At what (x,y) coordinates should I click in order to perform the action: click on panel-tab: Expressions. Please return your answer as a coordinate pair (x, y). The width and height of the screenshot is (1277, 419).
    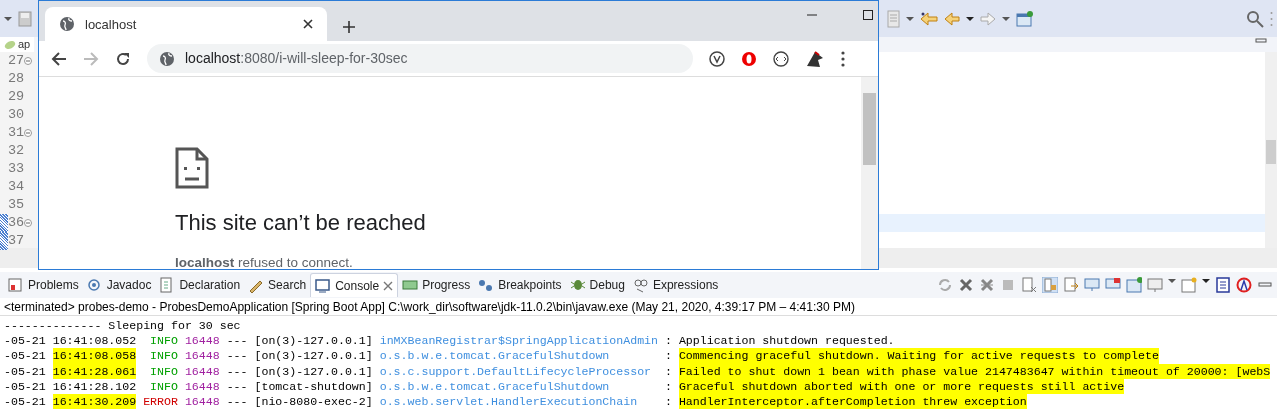
    Looking at the image, I should click on (675, 285).